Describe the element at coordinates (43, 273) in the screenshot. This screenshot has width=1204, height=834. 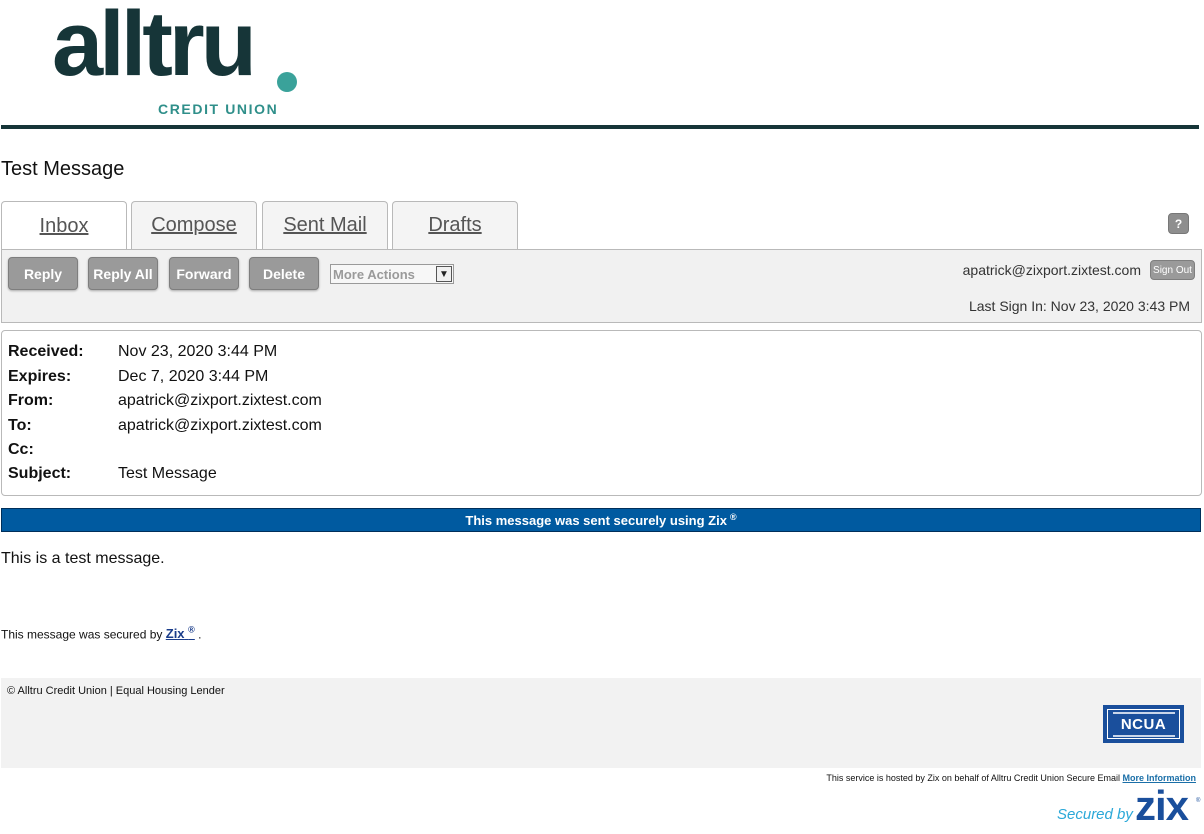
I see `reply-button: Reply` at that location.